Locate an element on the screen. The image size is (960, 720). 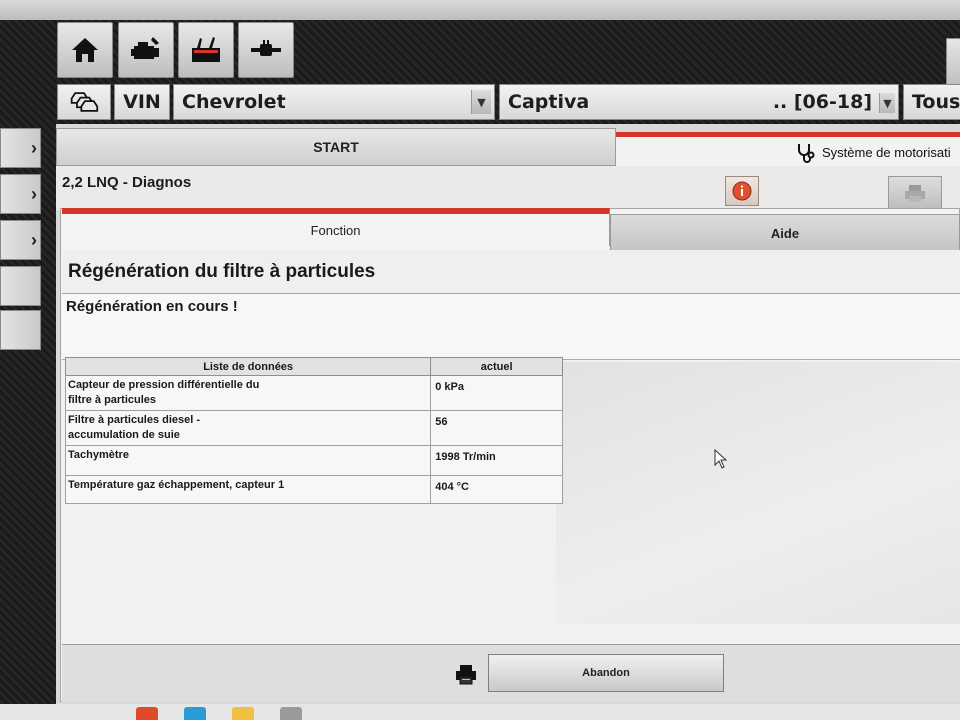
home-button is located at coordinates (85, 50).